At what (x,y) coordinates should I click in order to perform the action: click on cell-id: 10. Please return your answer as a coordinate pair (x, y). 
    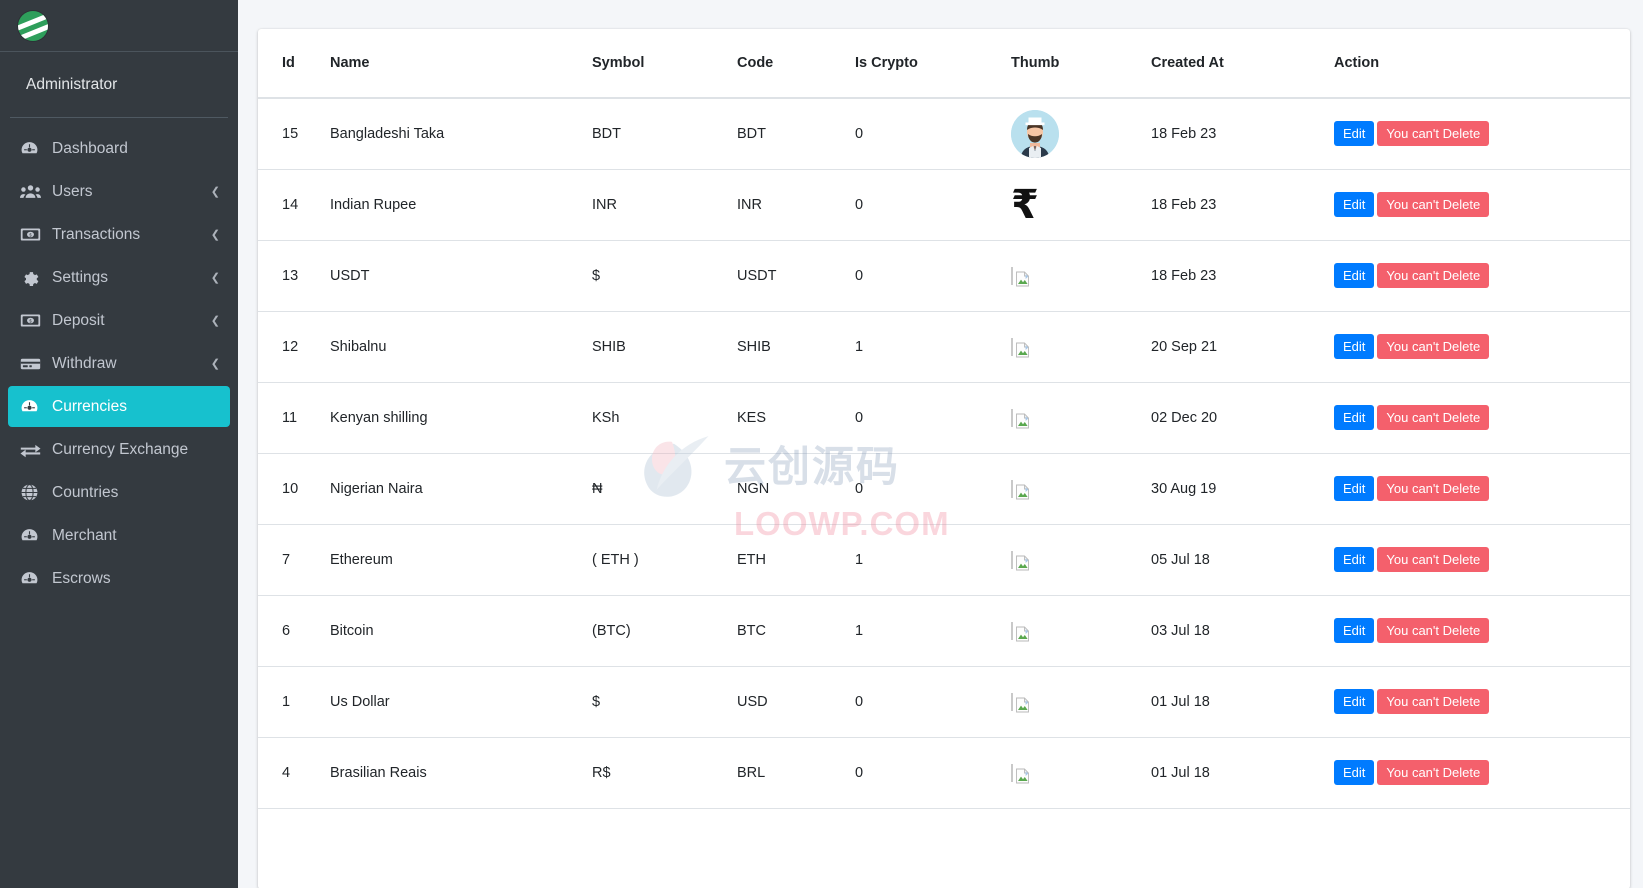
    Looking at the image, I should click on (294, 489).